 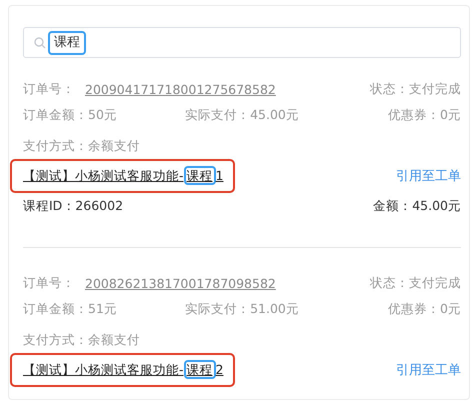 I want to click on course-title-link: 【测试】小杨测试客服功能- 课程 1, so click(x=123, y=176).